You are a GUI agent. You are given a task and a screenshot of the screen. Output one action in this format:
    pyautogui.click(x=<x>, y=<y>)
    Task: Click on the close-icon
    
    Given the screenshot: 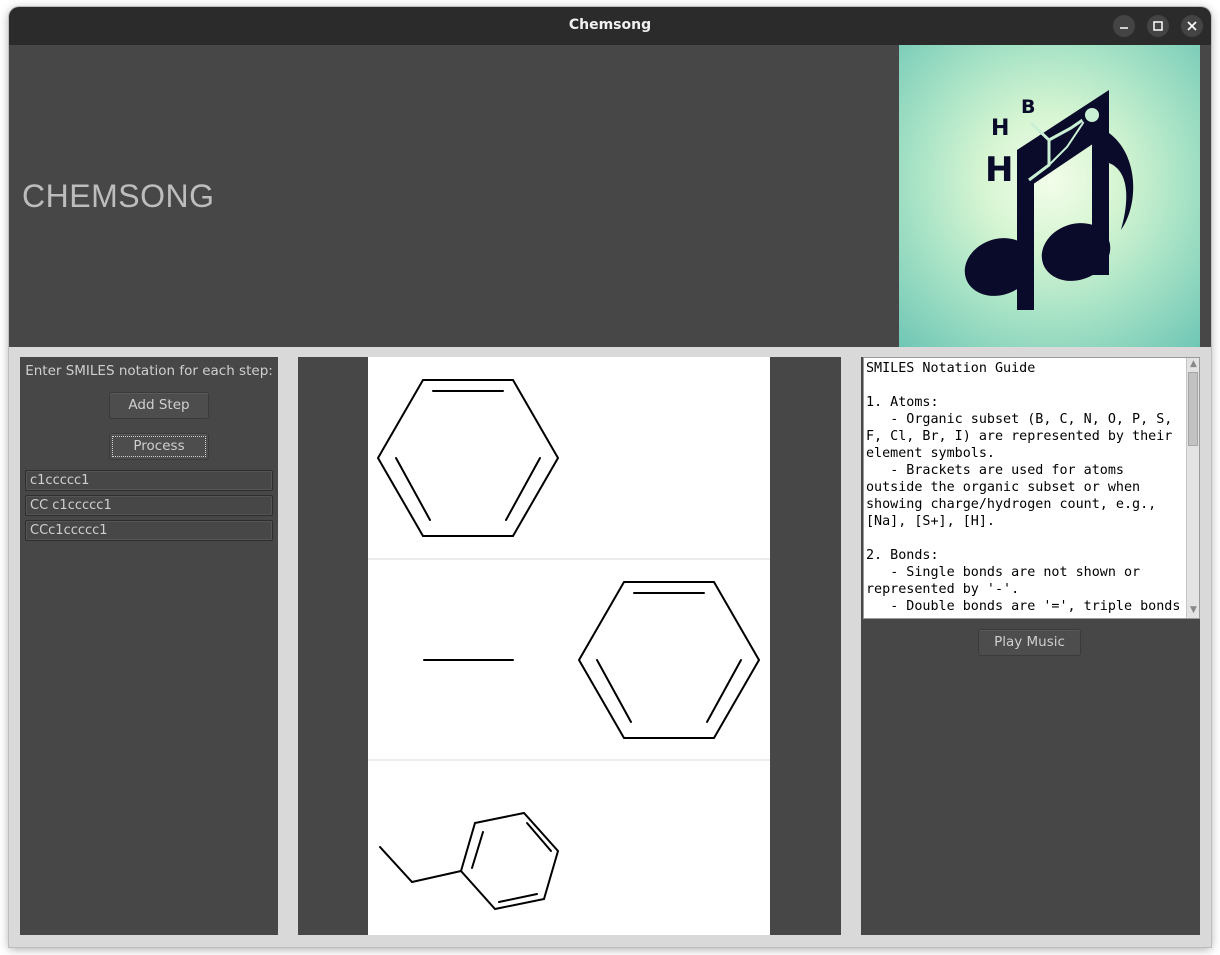 What is the action you would take?
    pyautogui.click(x=1192, y=26)
    